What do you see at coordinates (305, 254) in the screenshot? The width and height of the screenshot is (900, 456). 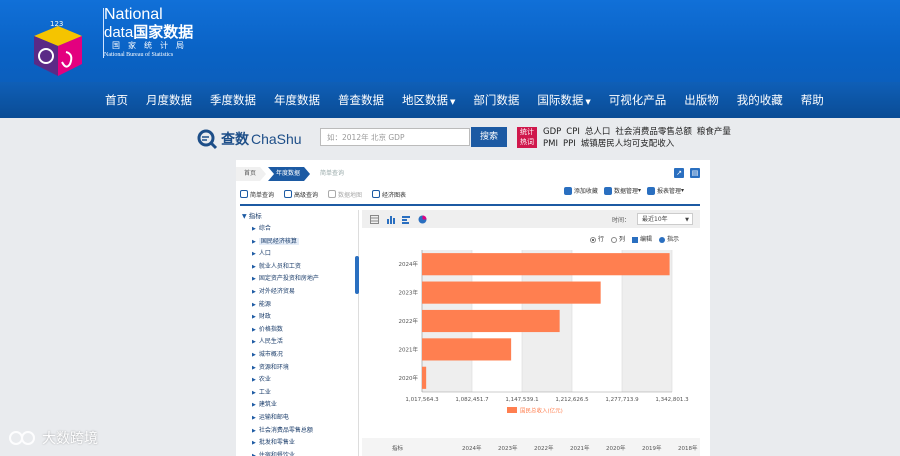 I see `tree-item: ▶ 人口` at bounding box center [305, 254].